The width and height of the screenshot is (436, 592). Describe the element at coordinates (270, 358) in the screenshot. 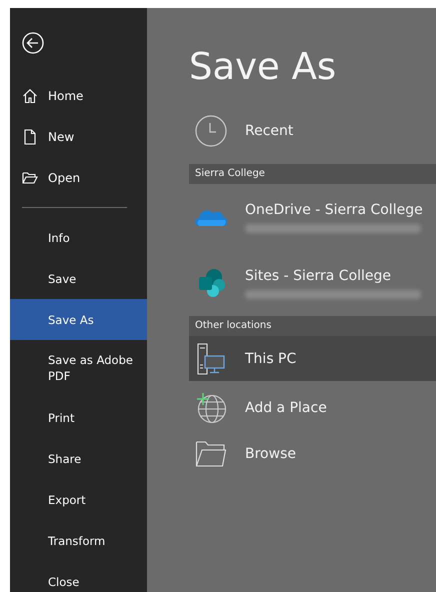

I see `location-name: This PC` at that location.